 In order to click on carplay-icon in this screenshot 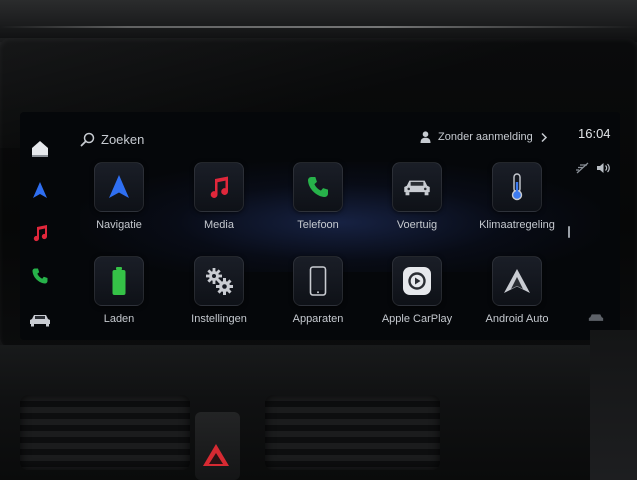, I will do `click(417, 281)`.